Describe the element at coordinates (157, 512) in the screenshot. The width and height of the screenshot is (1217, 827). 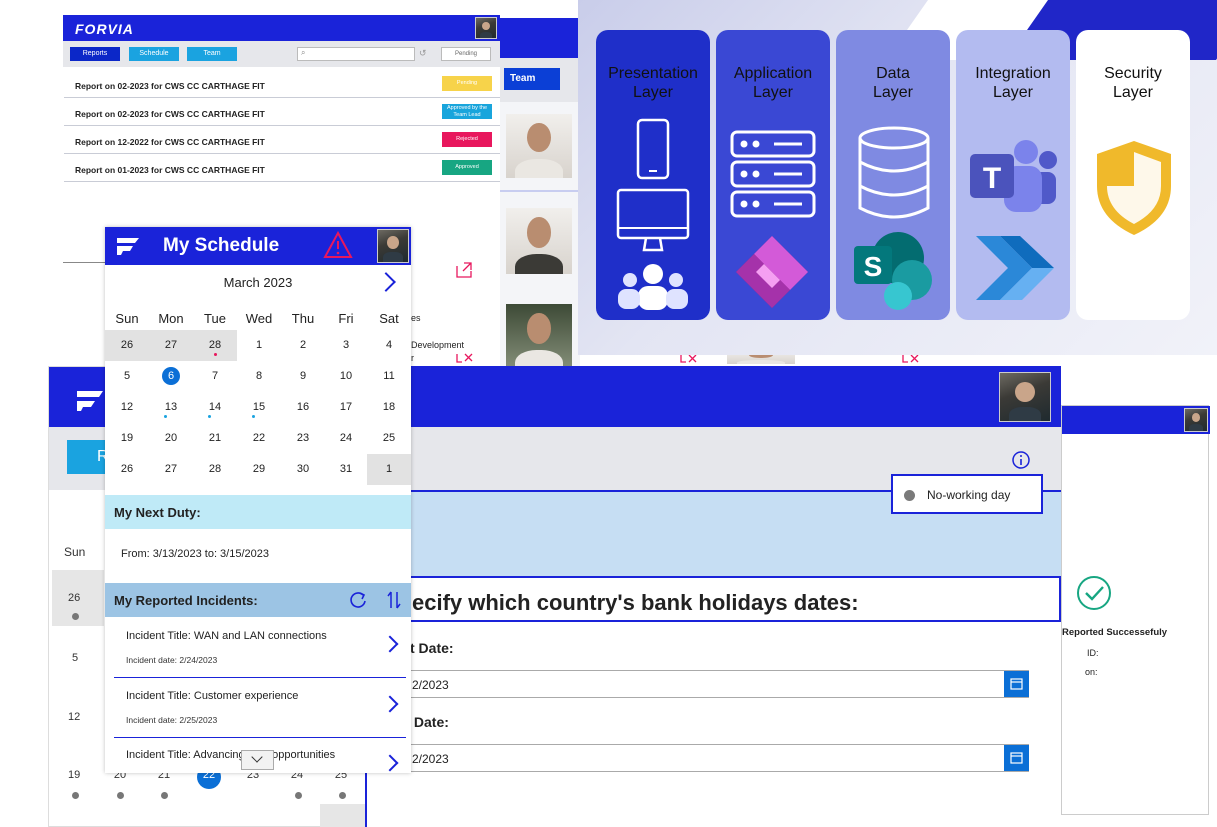
I see `next-duty-label: My Next Duty:` at that location.